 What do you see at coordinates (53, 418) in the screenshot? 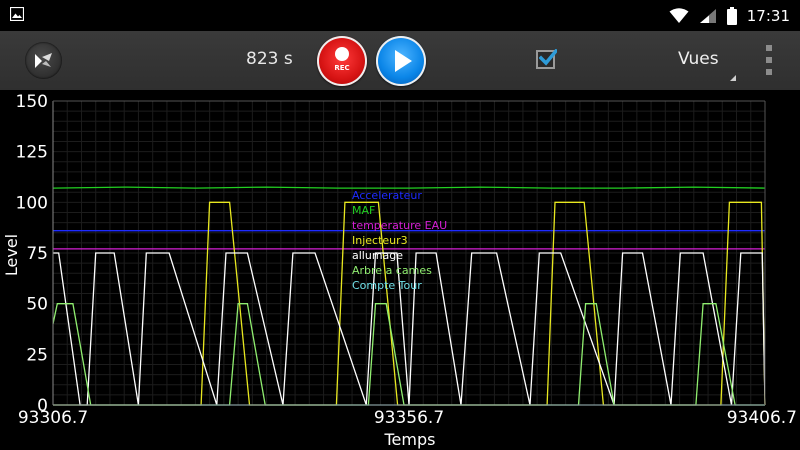
I see `x-tick-label: 93306.7` at bounding box center [53, 418].